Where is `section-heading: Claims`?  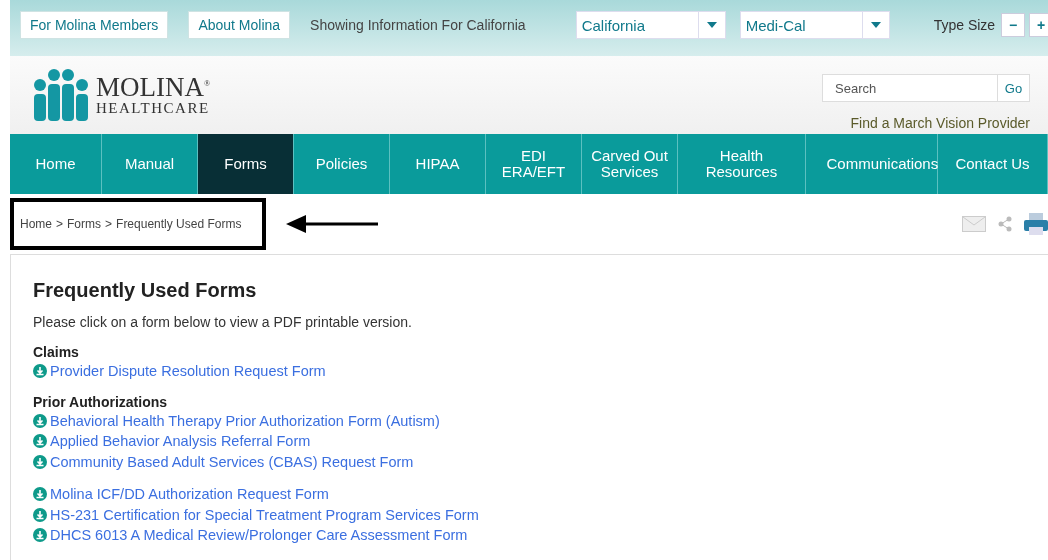
section-heading: Claims is located at coordinates (56, 352).